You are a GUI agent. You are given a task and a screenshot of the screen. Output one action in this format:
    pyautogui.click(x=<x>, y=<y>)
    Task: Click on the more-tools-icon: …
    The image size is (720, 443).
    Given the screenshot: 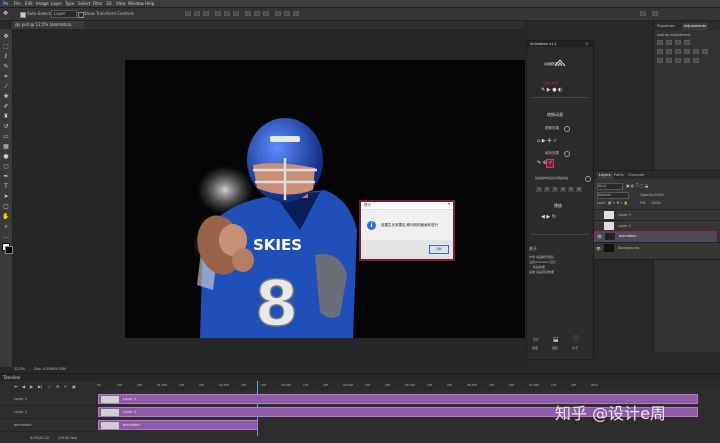 What is the action you would take?
    pyautogui.click(x=6, y=237)
    